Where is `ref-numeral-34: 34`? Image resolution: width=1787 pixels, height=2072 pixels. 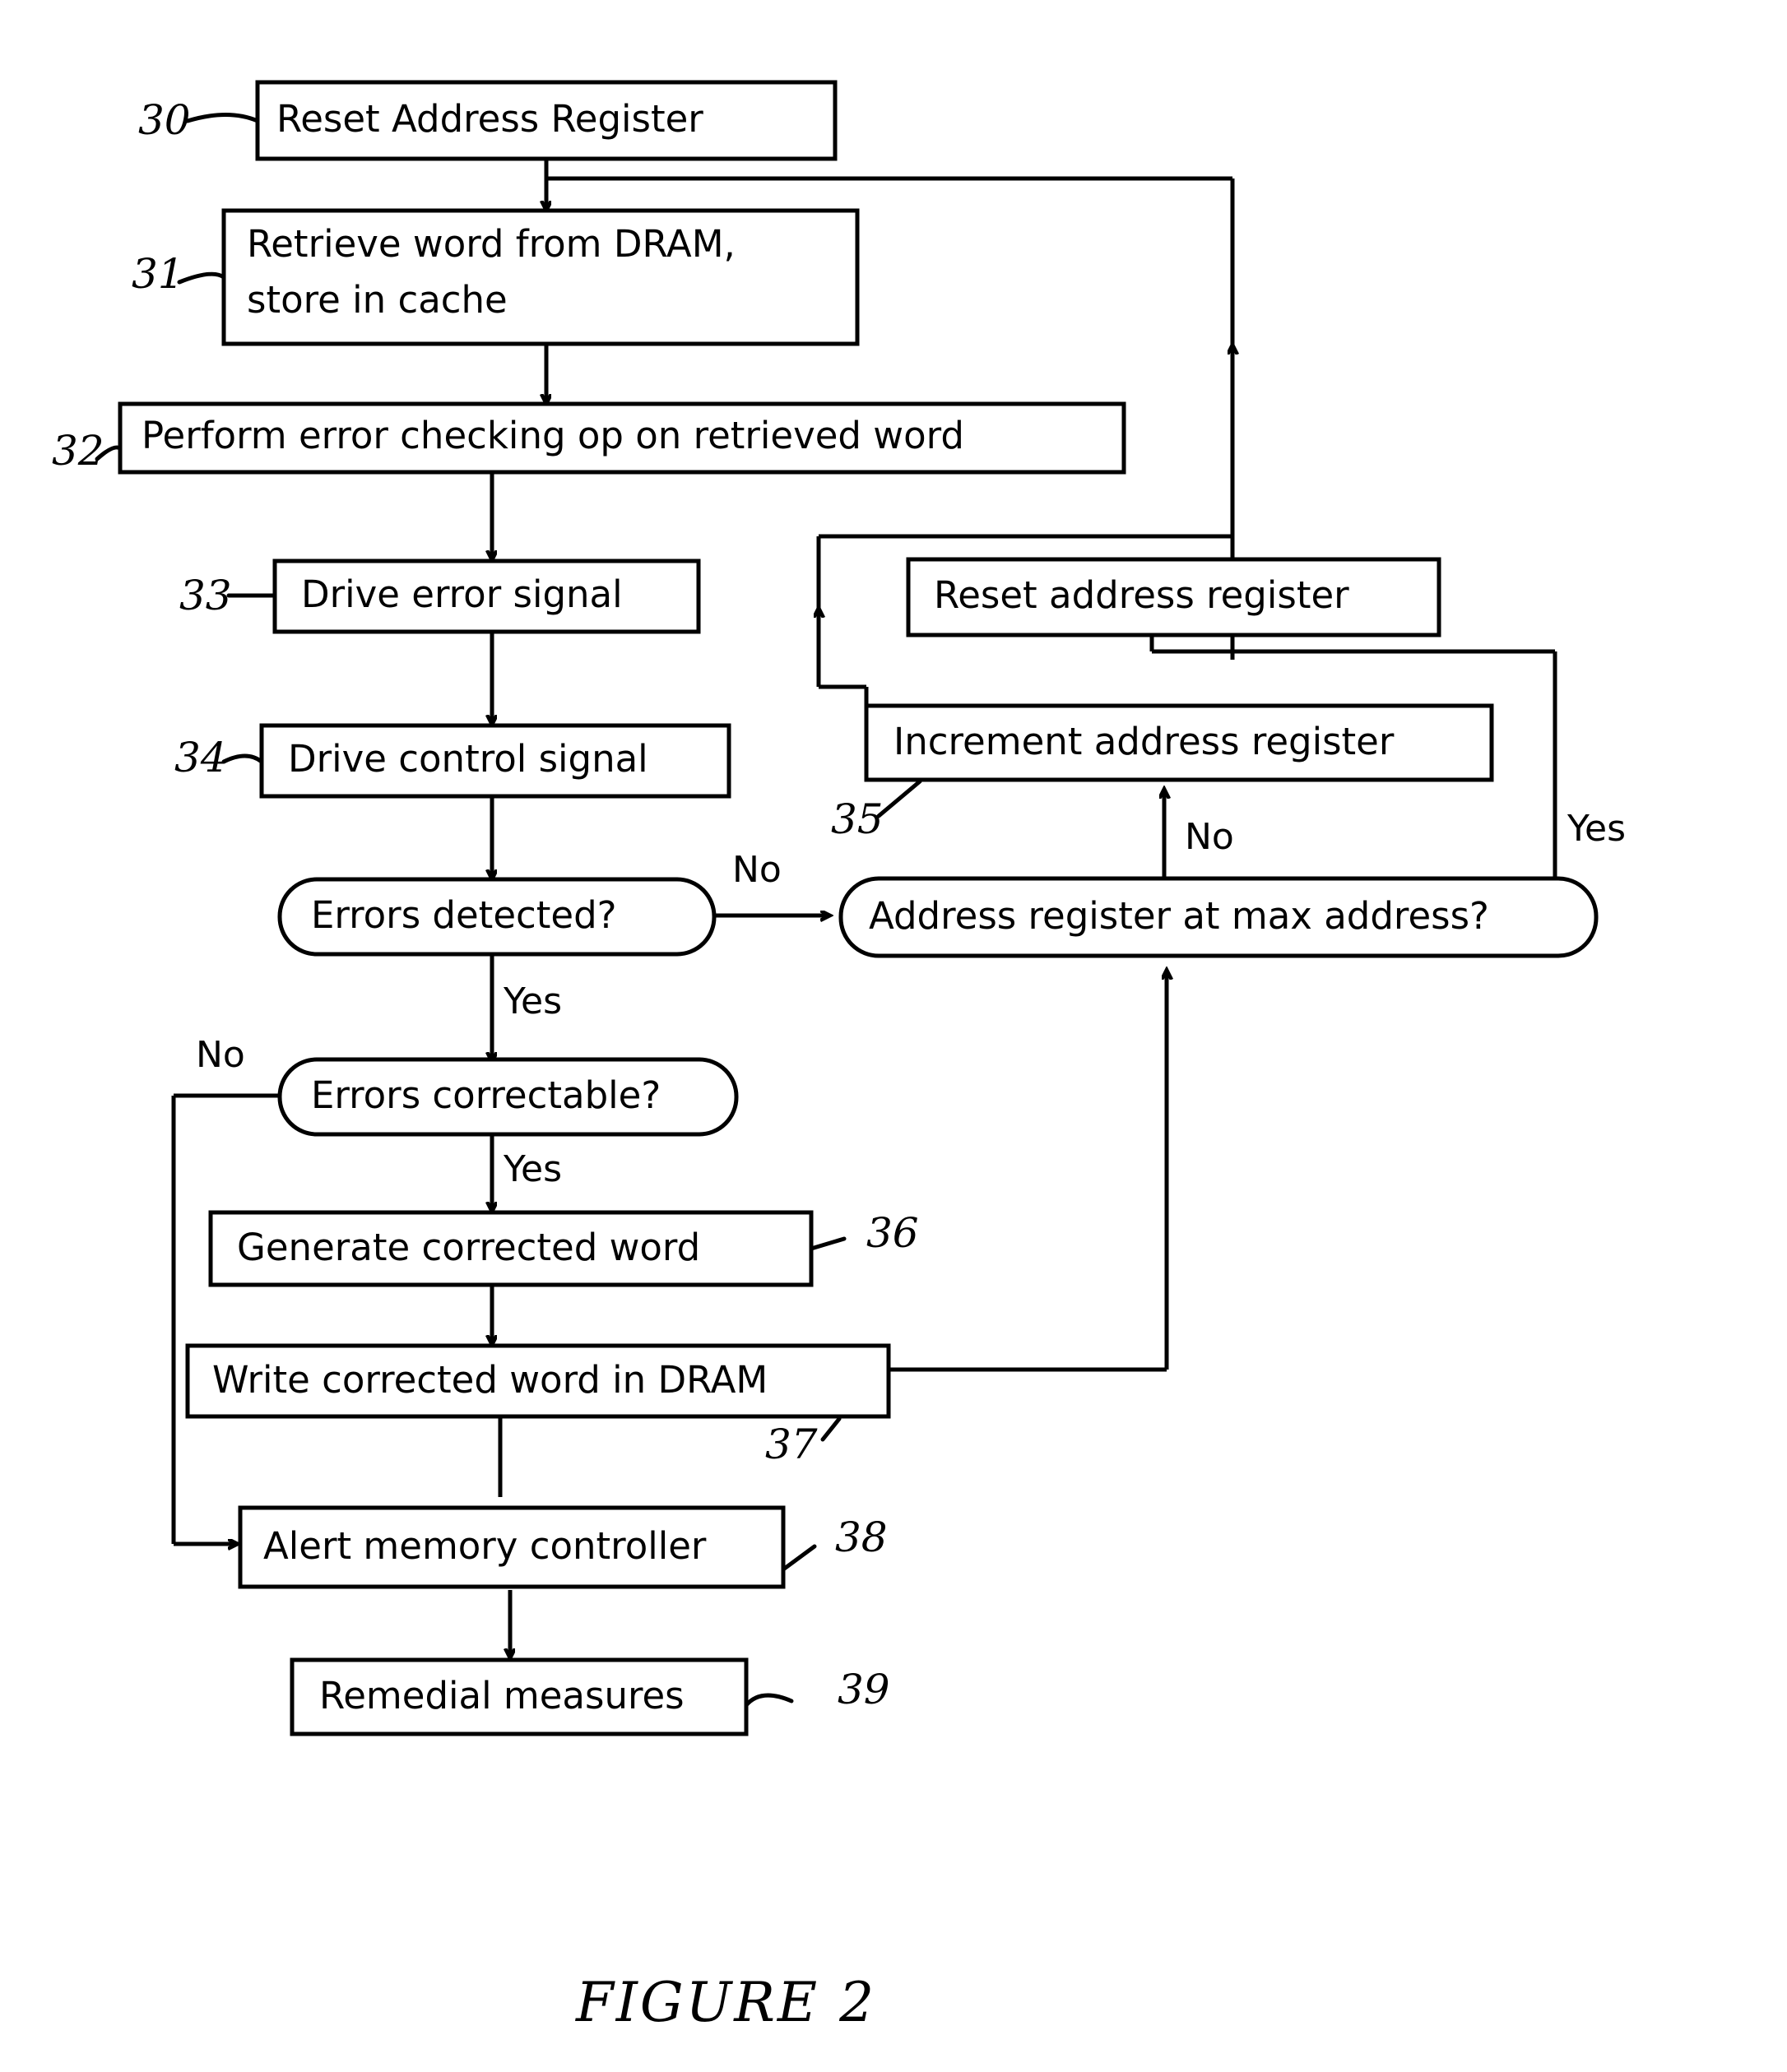 ref-numeral-34: 34 is located at coordinates (201, 757).